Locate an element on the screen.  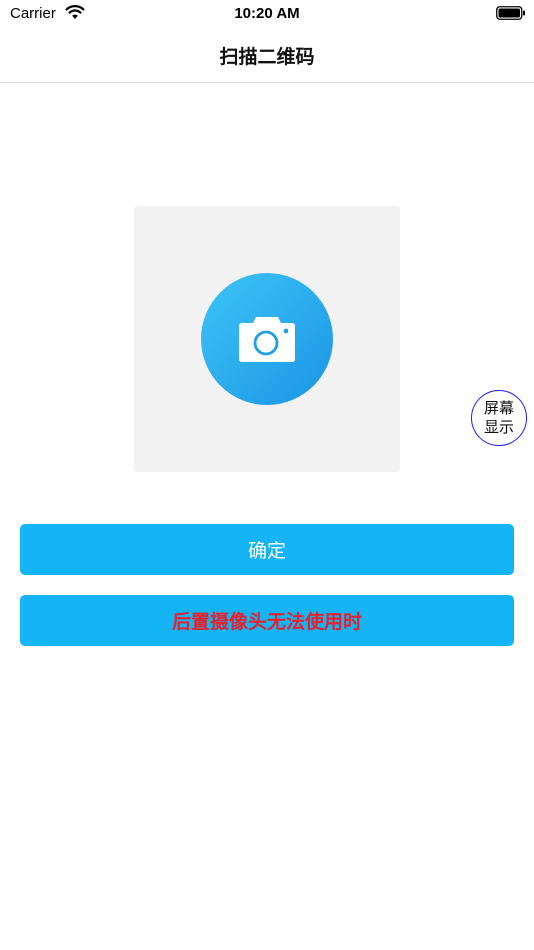
battery-icon is located at coordinates (510, 13).